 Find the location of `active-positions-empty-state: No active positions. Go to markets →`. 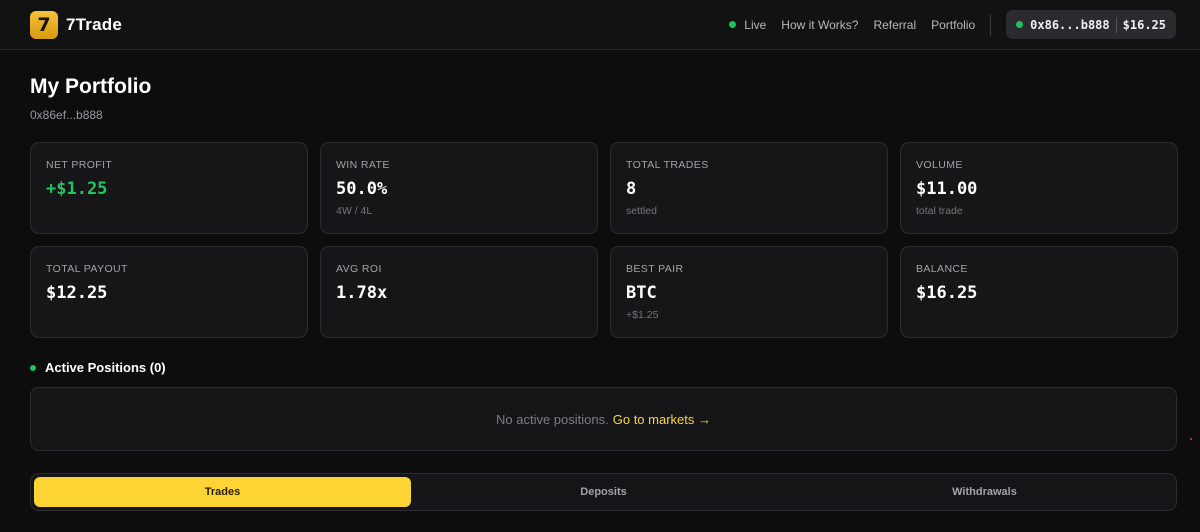

active-positions-empty-state: No active positions. Go to markets → is located at coordinates (603, 419).